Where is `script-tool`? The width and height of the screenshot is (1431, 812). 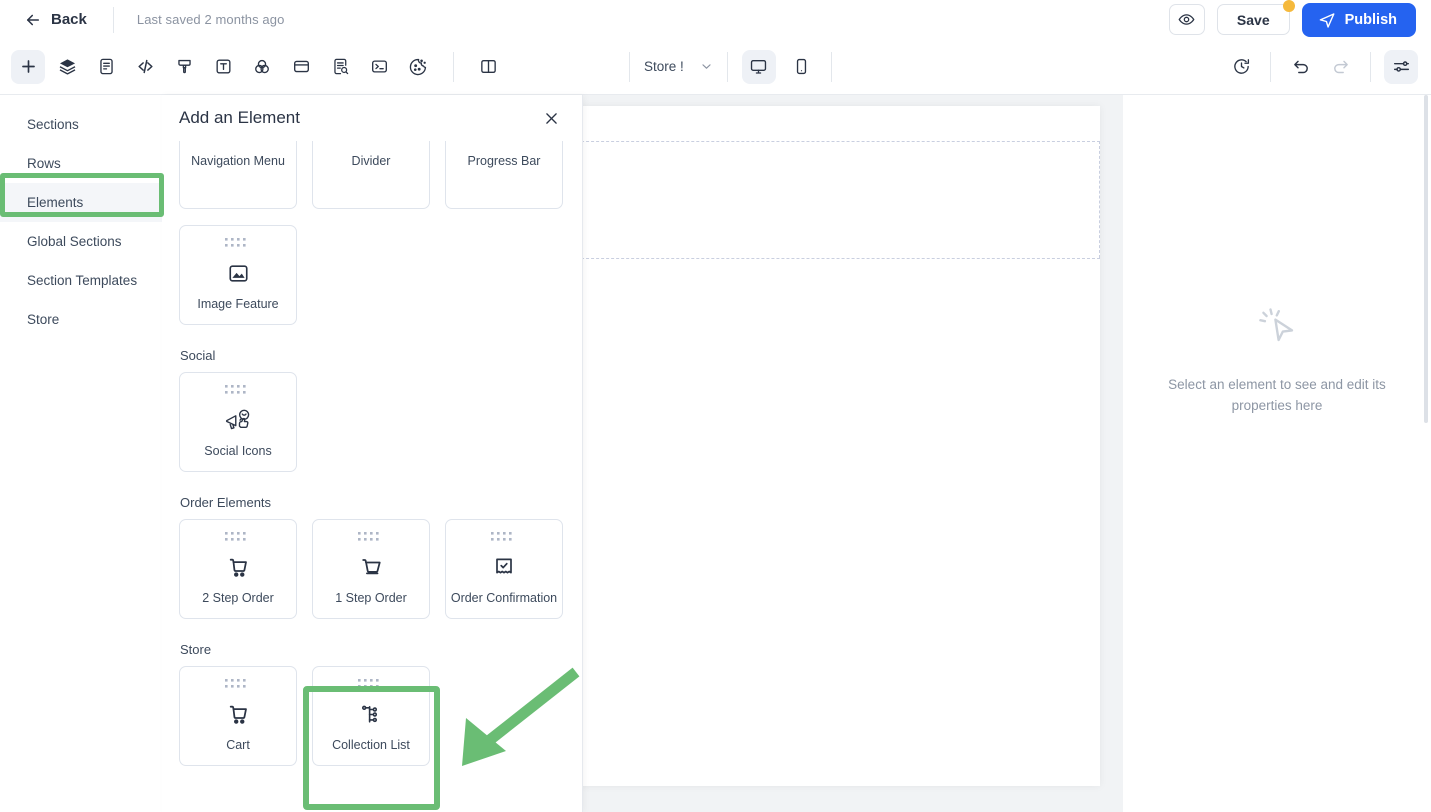 script-tool is located at coordinates (379, 67).